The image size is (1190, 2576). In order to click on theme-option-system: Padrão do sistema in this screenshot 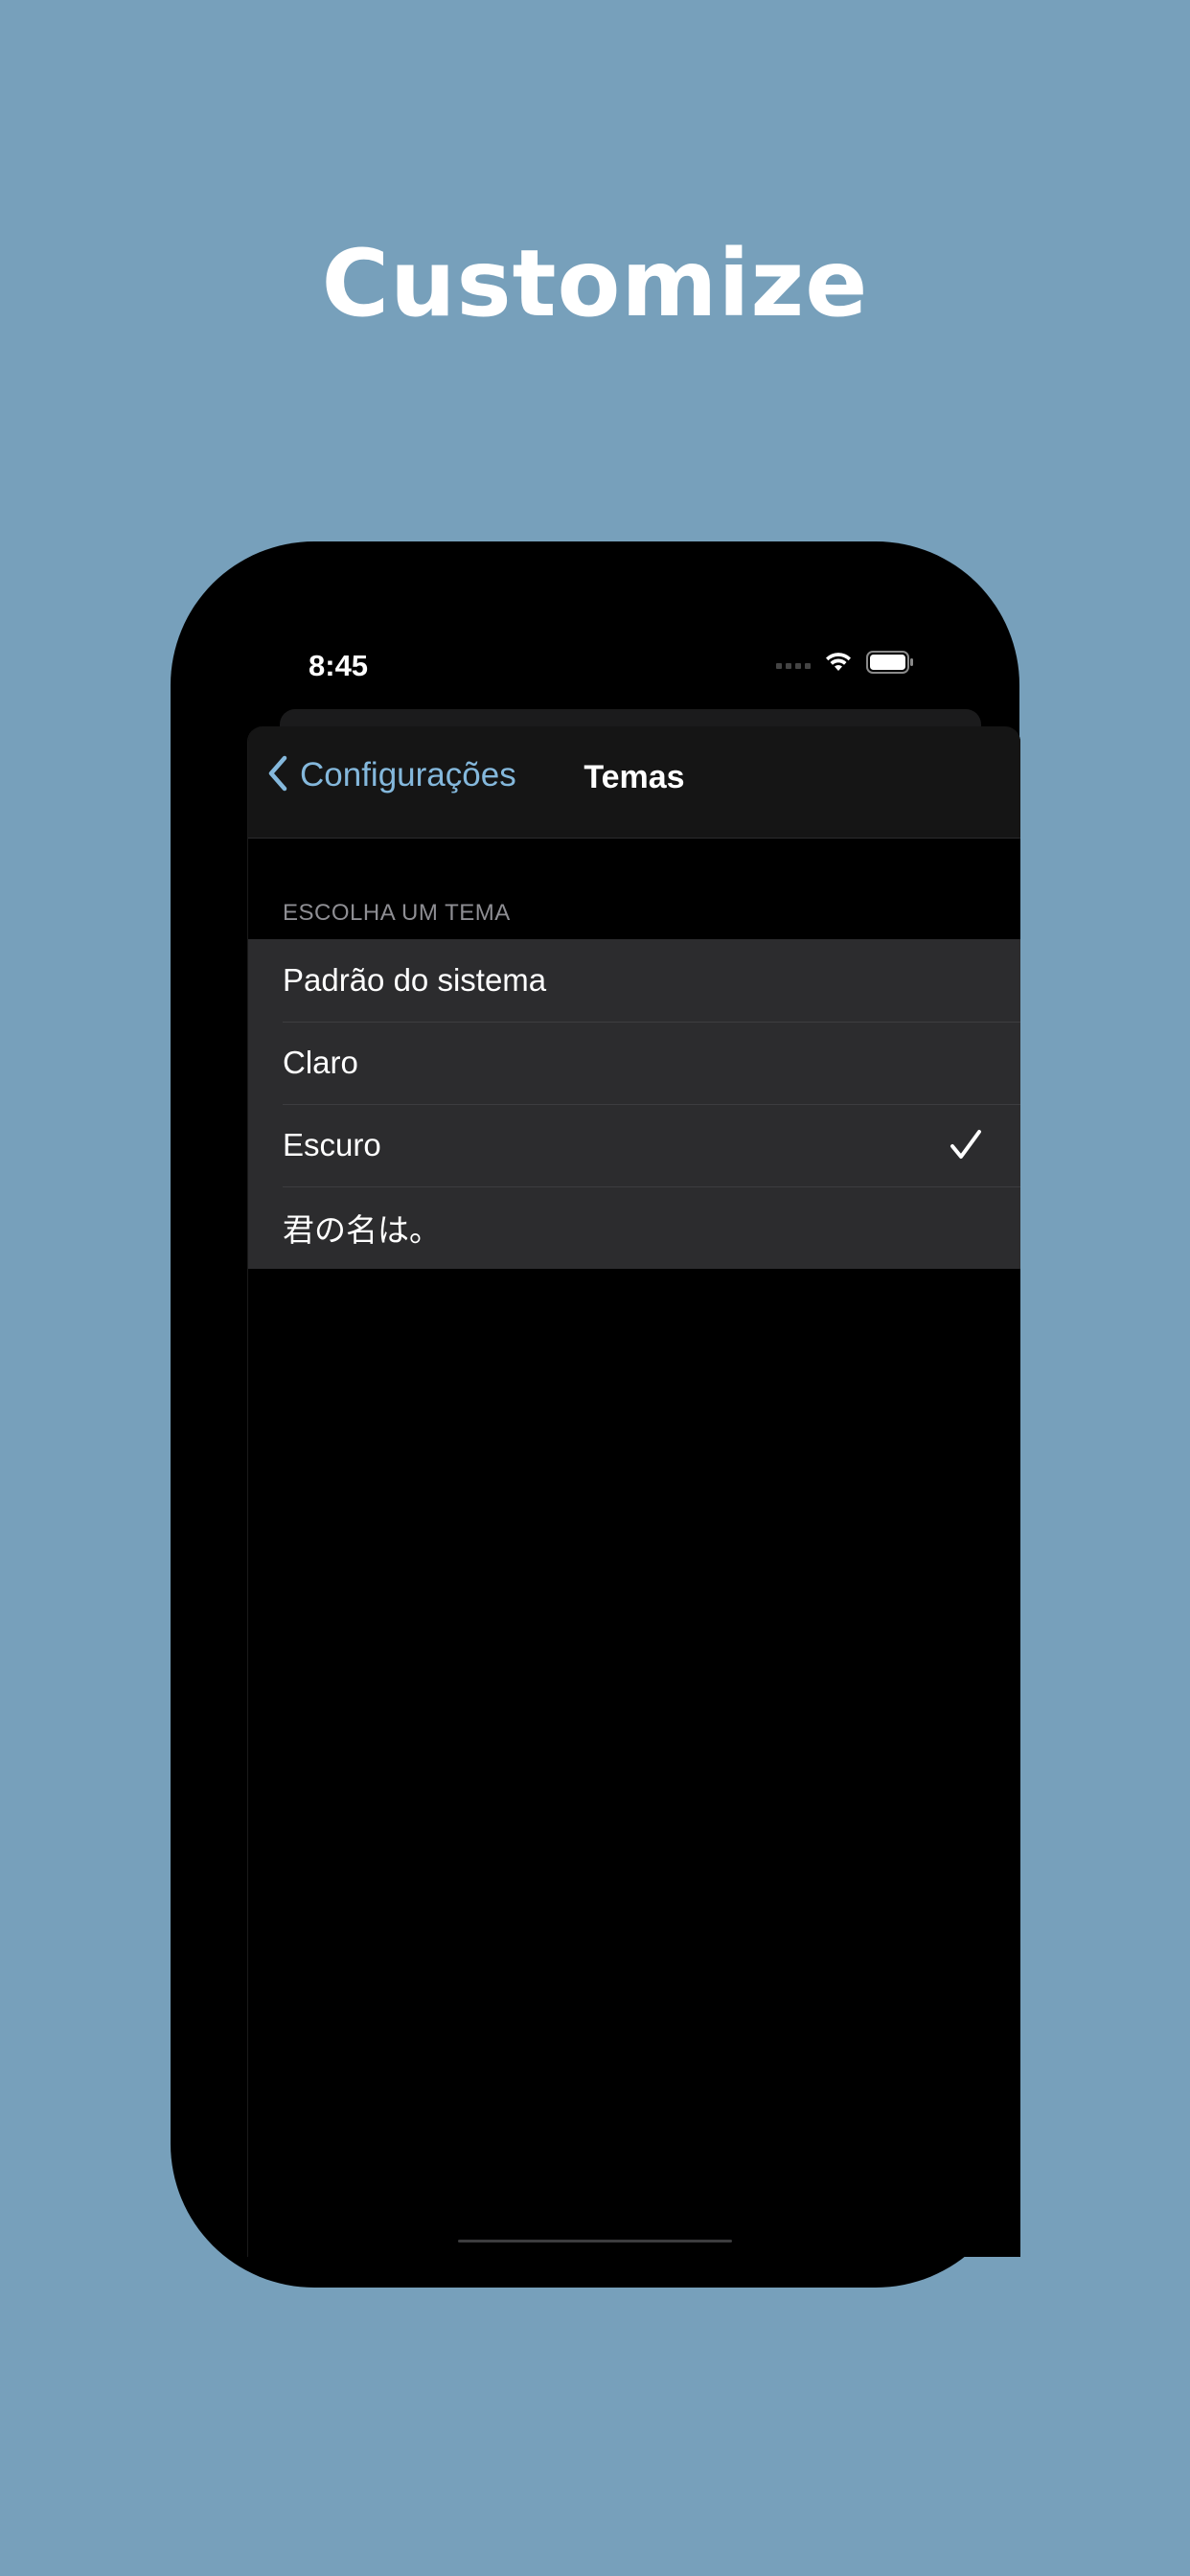, I will do `click(634, 980)`.